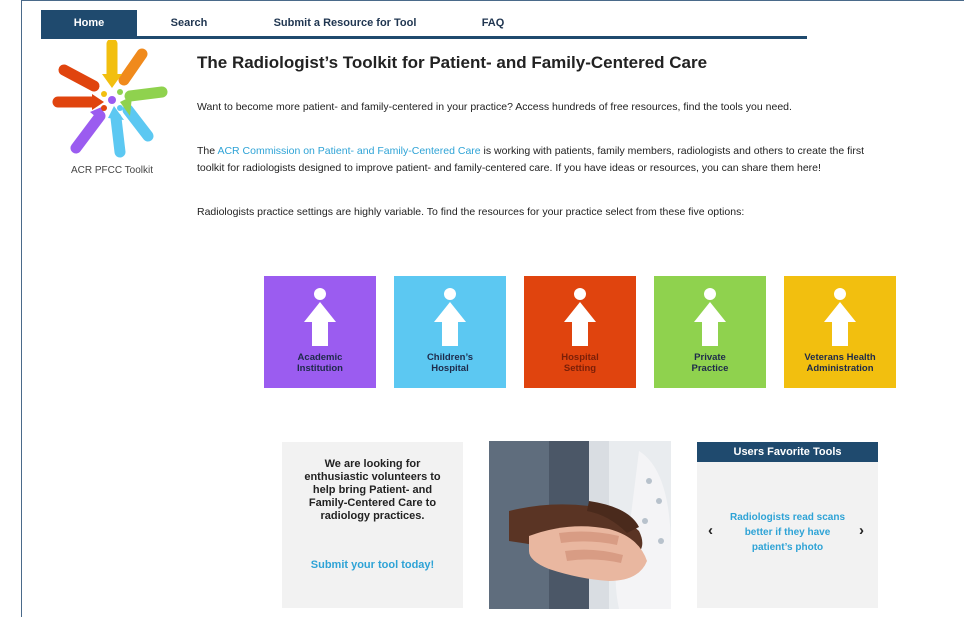  Describe the element at coordinates (580, 525) in the screenshot. I see `holding-hands-photo` at that location.